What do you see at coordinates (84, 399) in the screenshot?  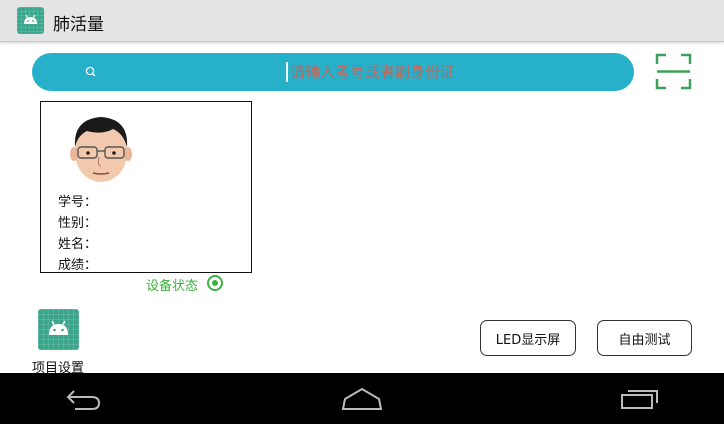 I see `back-icon` at bounding box center [84, 399].